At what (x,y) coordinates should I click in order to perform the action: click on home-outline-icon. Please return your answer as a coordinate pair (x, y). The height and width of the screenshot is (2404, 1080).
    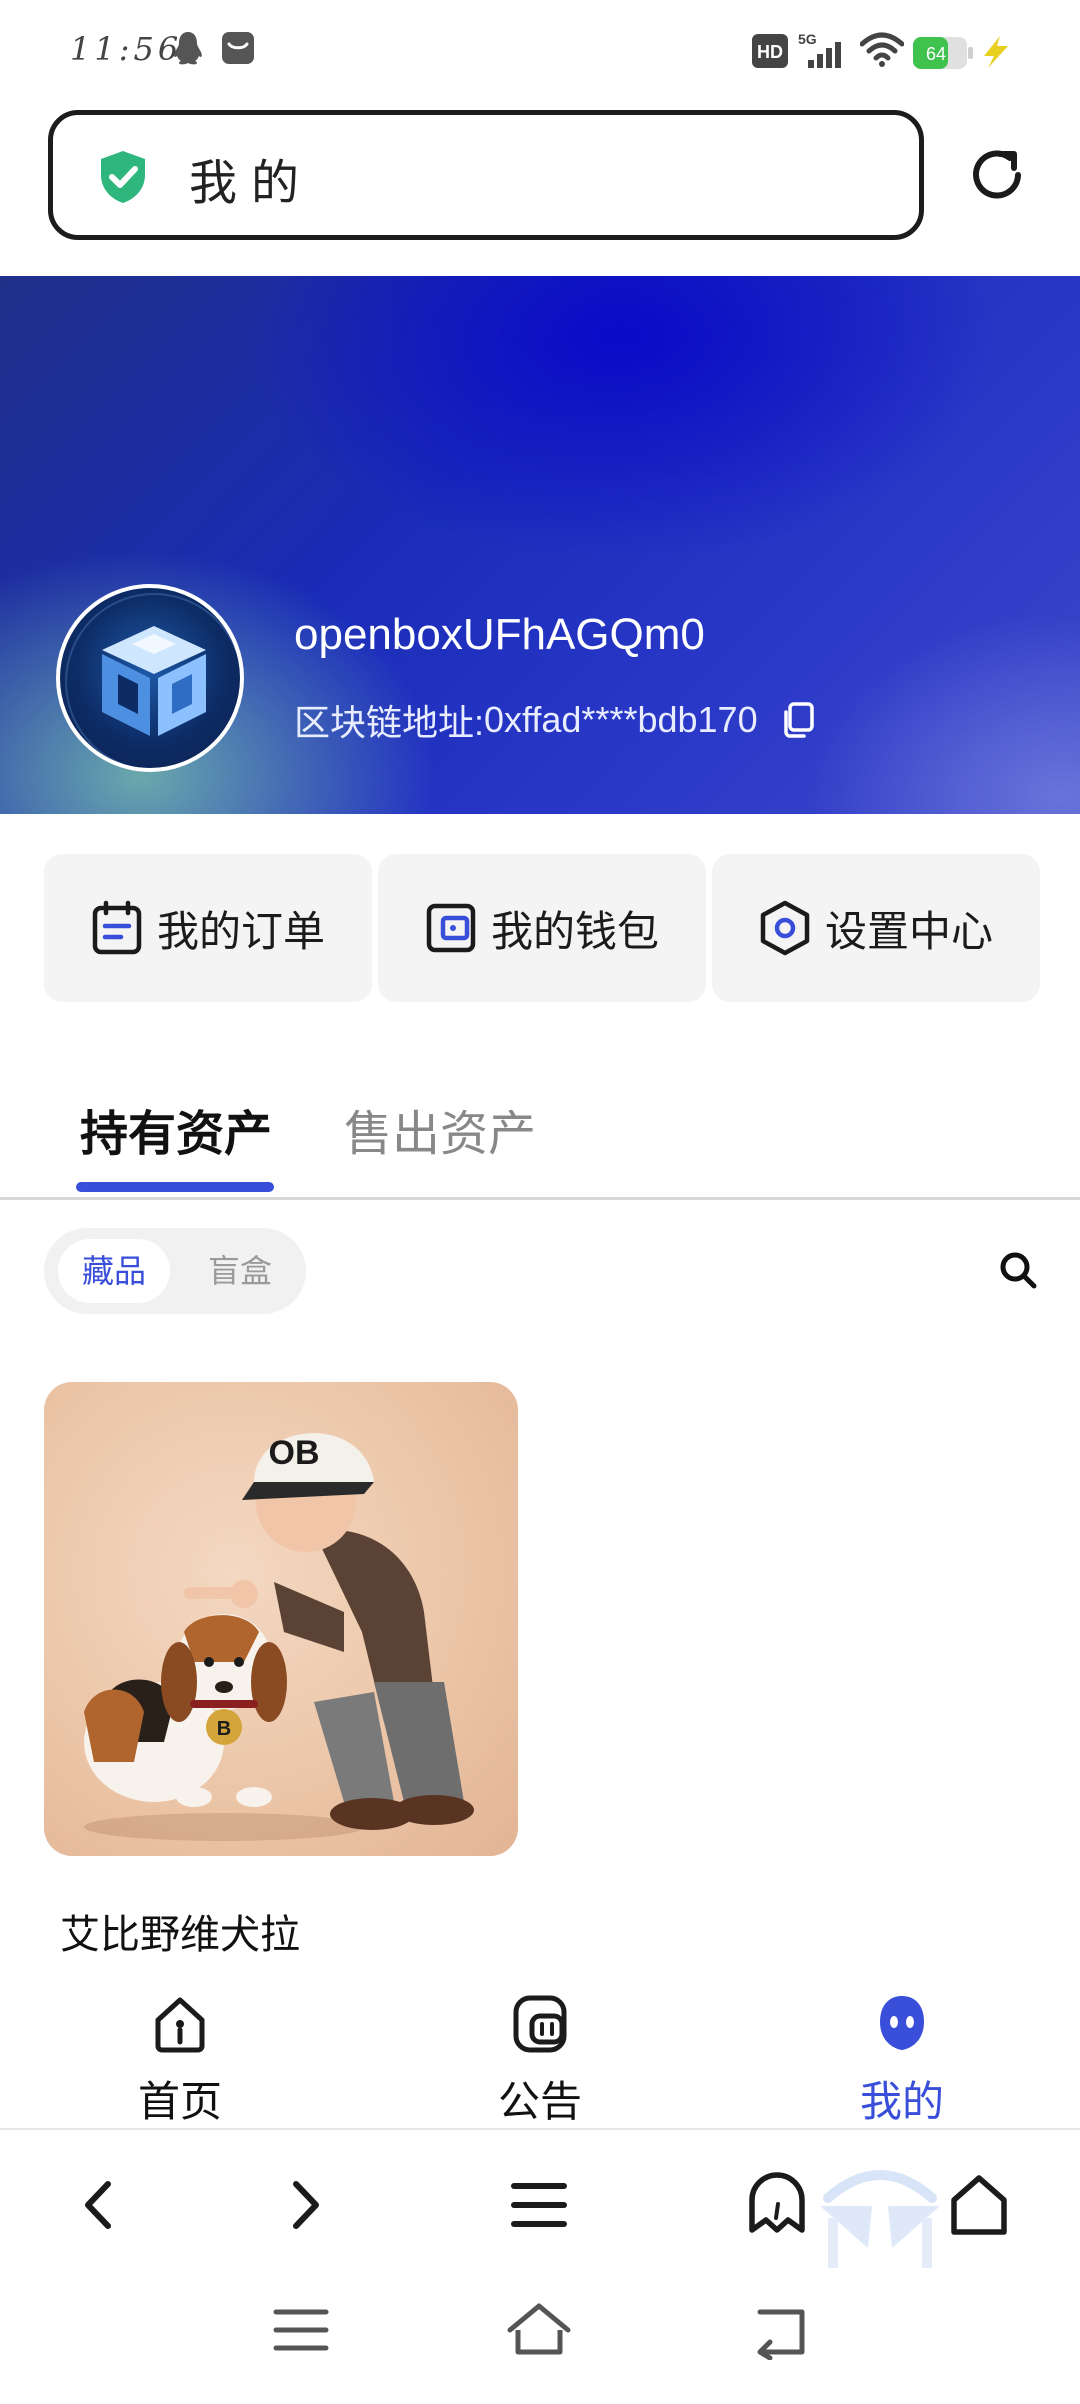
    Looking at the image, I should click on (979, 2205).